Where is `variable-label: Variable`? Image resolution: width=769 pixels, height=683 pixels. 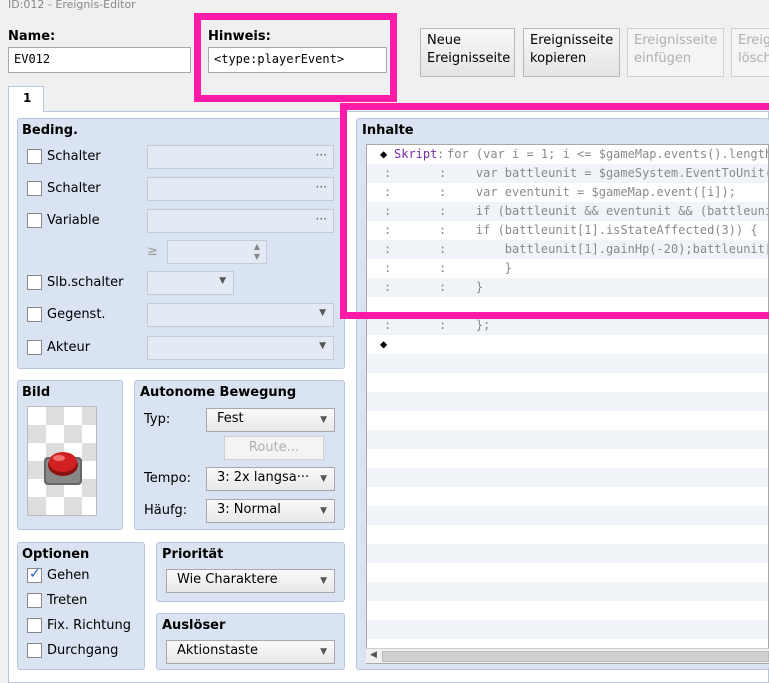
variable-label: Variable is located at coordinates (73, 220).